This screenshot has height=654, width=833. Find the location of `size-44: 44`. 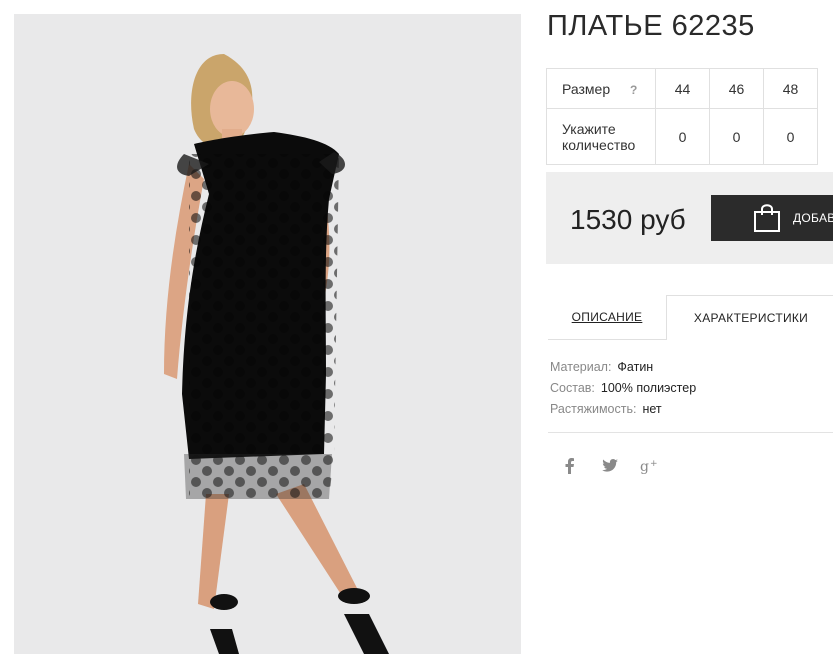

size-44: 44 is located at coordinates (682, 88).